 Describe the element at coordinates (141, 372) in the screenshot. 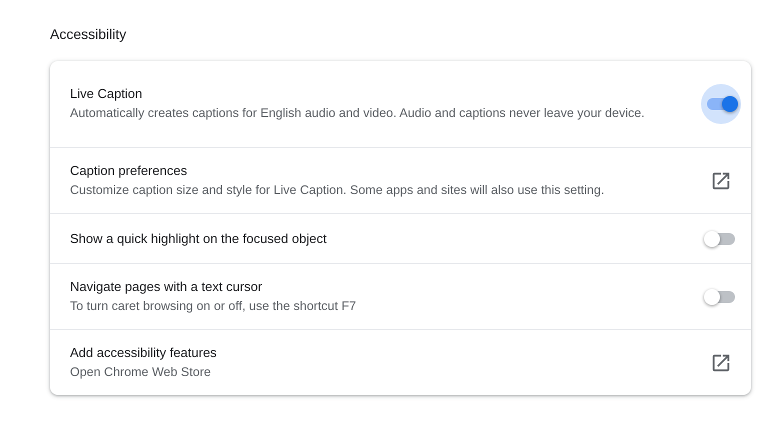

I see `setting-description: Open Chrome Web Store` at that location.